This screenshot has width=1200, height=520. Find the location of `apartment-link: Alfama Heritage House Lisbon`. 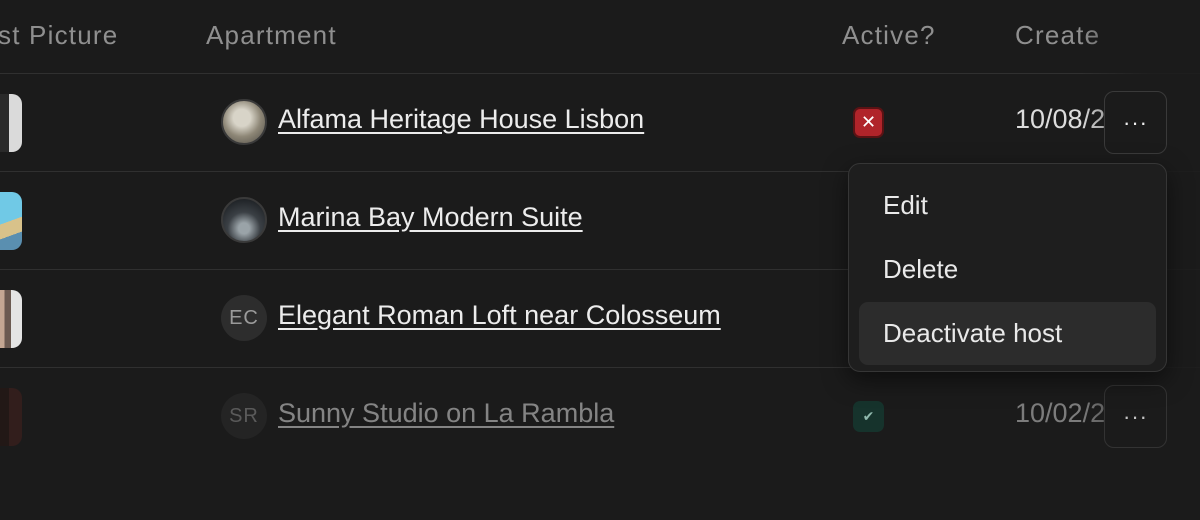

apartment-link: Alfama Heritage House Lisbon is located at coordinates (461, 119).